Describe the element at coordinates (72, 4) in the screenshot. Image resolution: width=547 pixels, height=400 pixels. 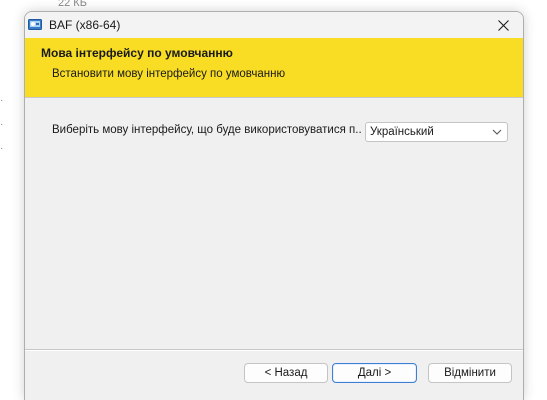
I see `background-file-size: 22 КБ` at that location.